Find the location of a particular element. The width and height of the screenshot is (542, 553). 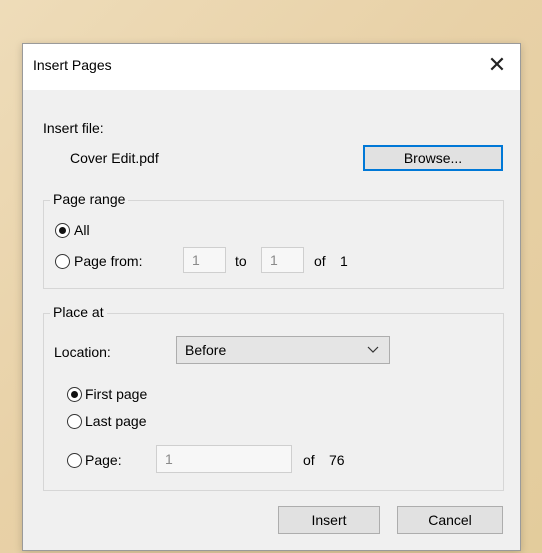

chevron-down-icon is located at coordinates (373, 349).